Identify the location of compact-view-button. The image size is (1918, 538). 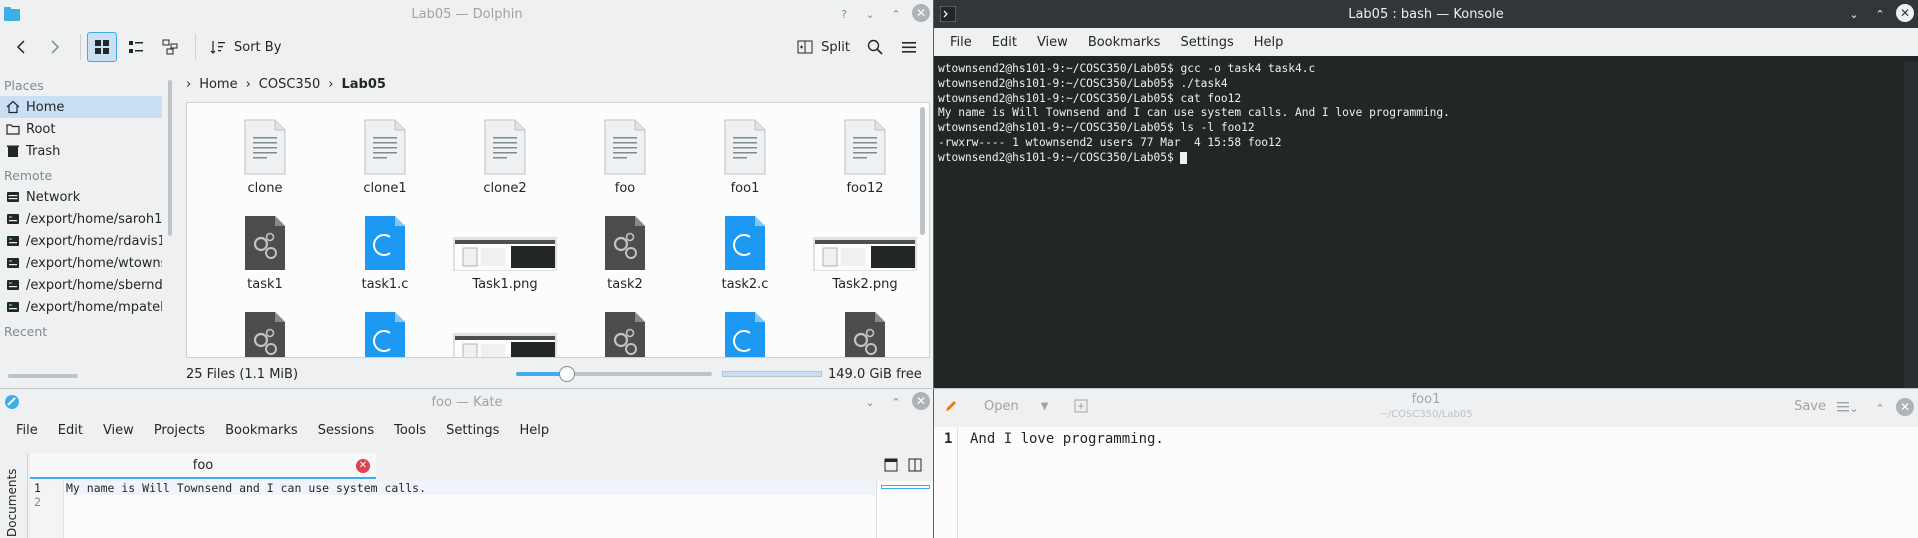
(136, 47).